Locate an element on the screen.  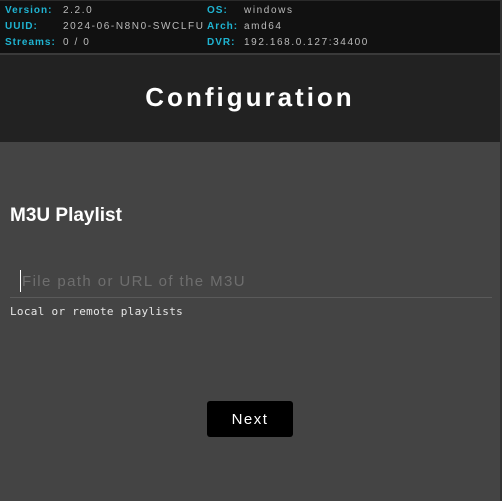
info-value: 0 / 0 is located at coordinates (77, 42).